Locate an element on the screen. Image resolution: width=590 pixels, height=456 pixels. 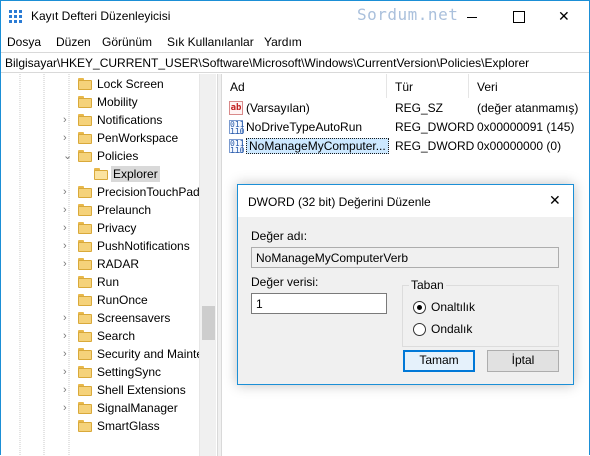
tree-item: › Shell Extensions is located at coordinates (101, 390).